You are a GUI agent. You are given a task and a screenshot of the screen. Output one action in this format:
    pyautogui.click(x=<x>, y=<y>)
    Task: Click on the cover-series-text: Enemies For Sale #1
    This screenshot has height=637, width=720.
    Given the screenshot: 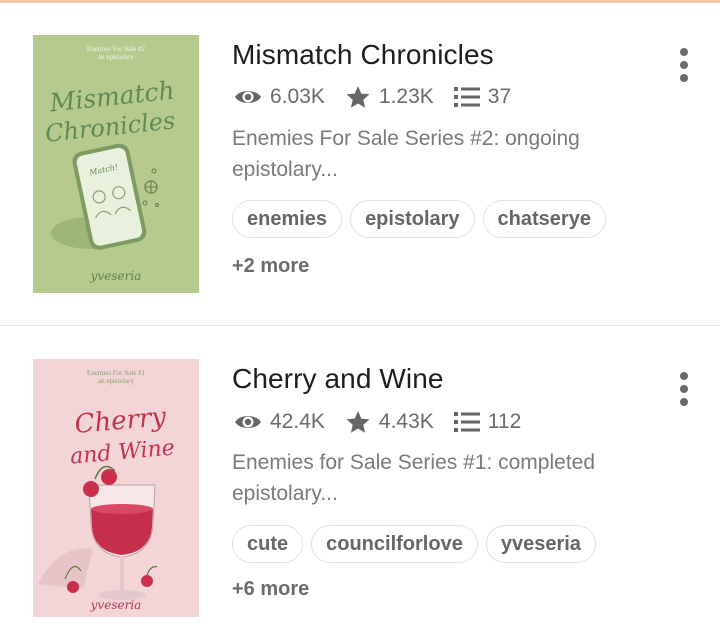 What is the action you would take?
    pyautogui.click(x=116, y=373)
    